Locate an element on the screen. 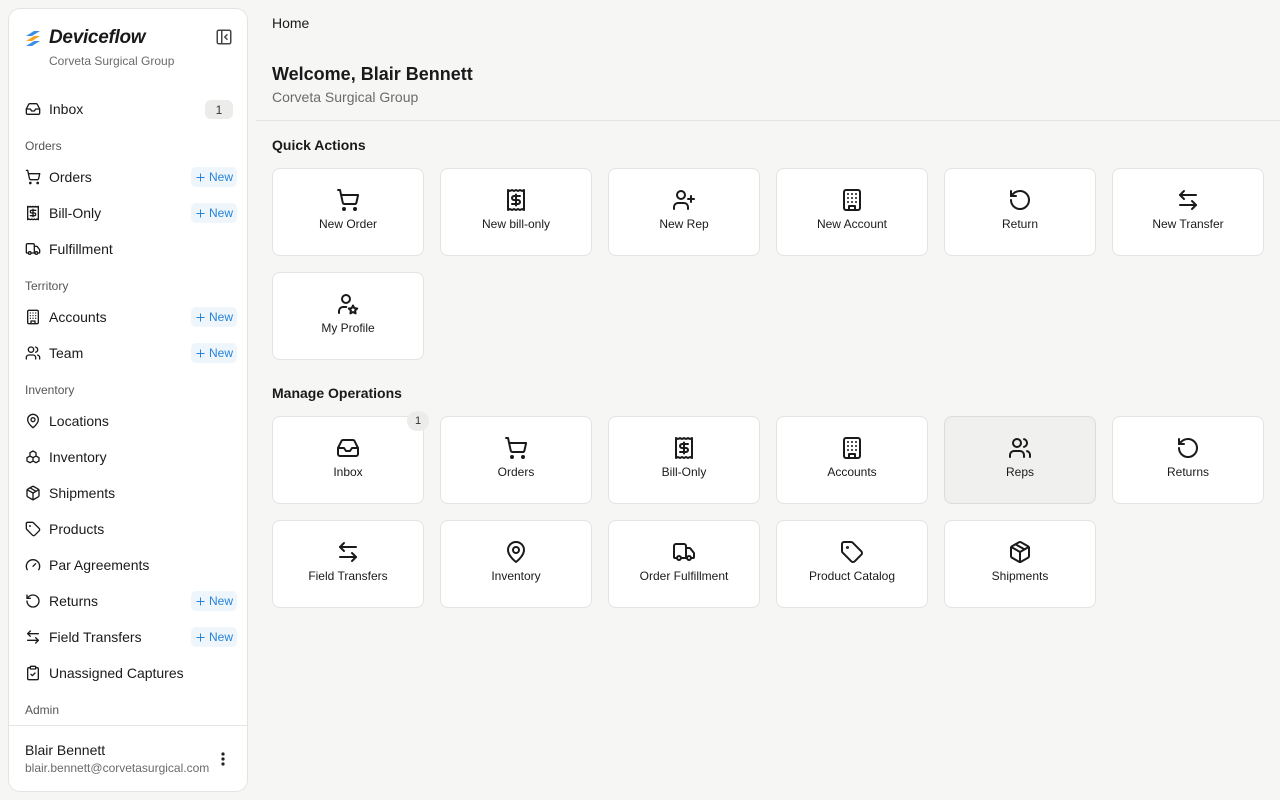 The height and width of the screenshot is (800, 1280). new-order-button: New is located at coordinates (213, 177).